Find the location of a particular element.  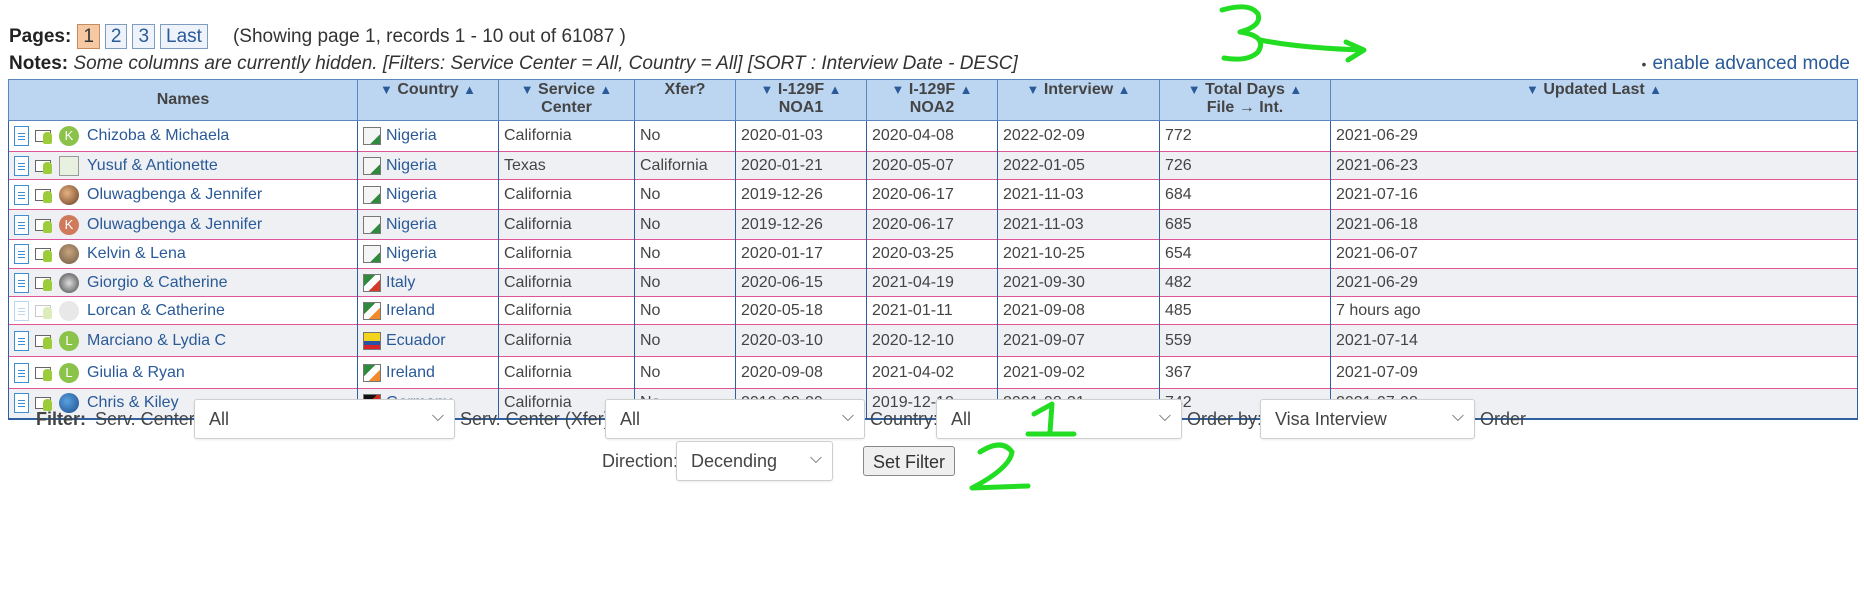

couple-name-link: Chizoba & Michaela is located at coordinates (158, 136).